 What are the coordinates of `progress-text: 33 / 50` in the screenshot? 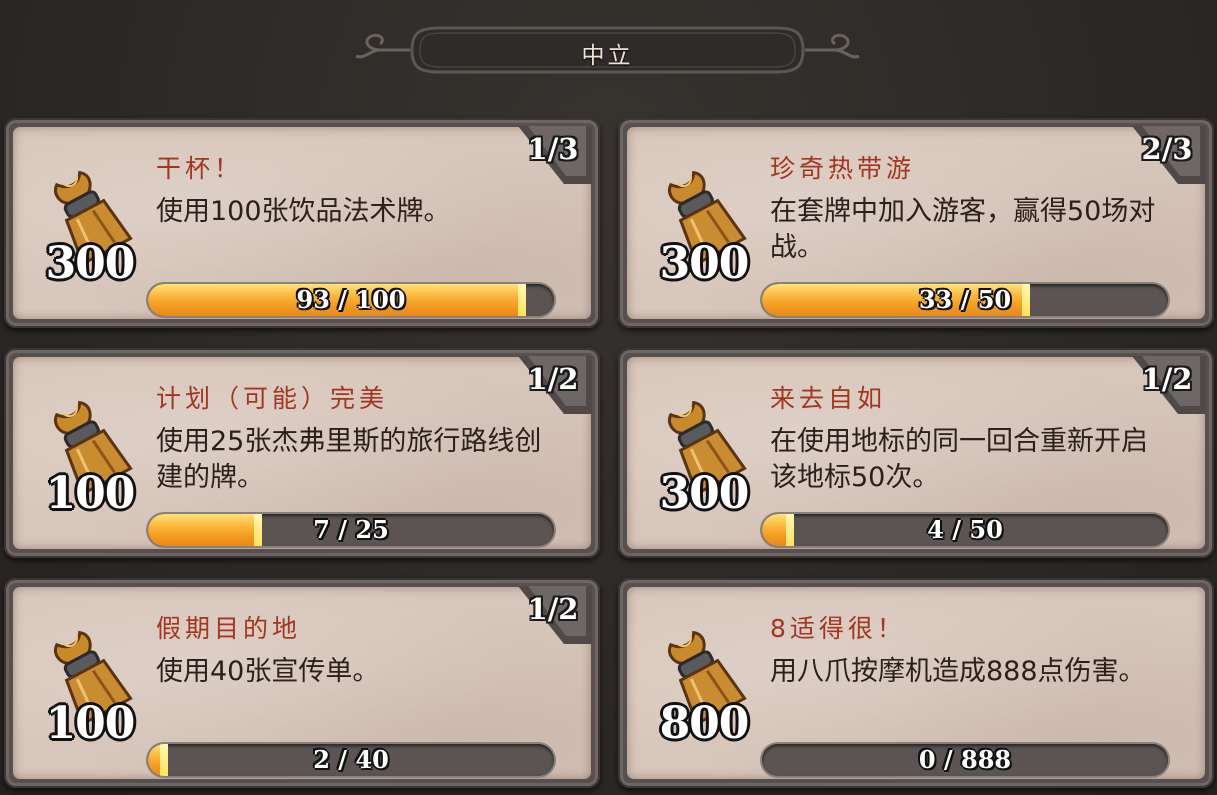 It's located at (965, 299).